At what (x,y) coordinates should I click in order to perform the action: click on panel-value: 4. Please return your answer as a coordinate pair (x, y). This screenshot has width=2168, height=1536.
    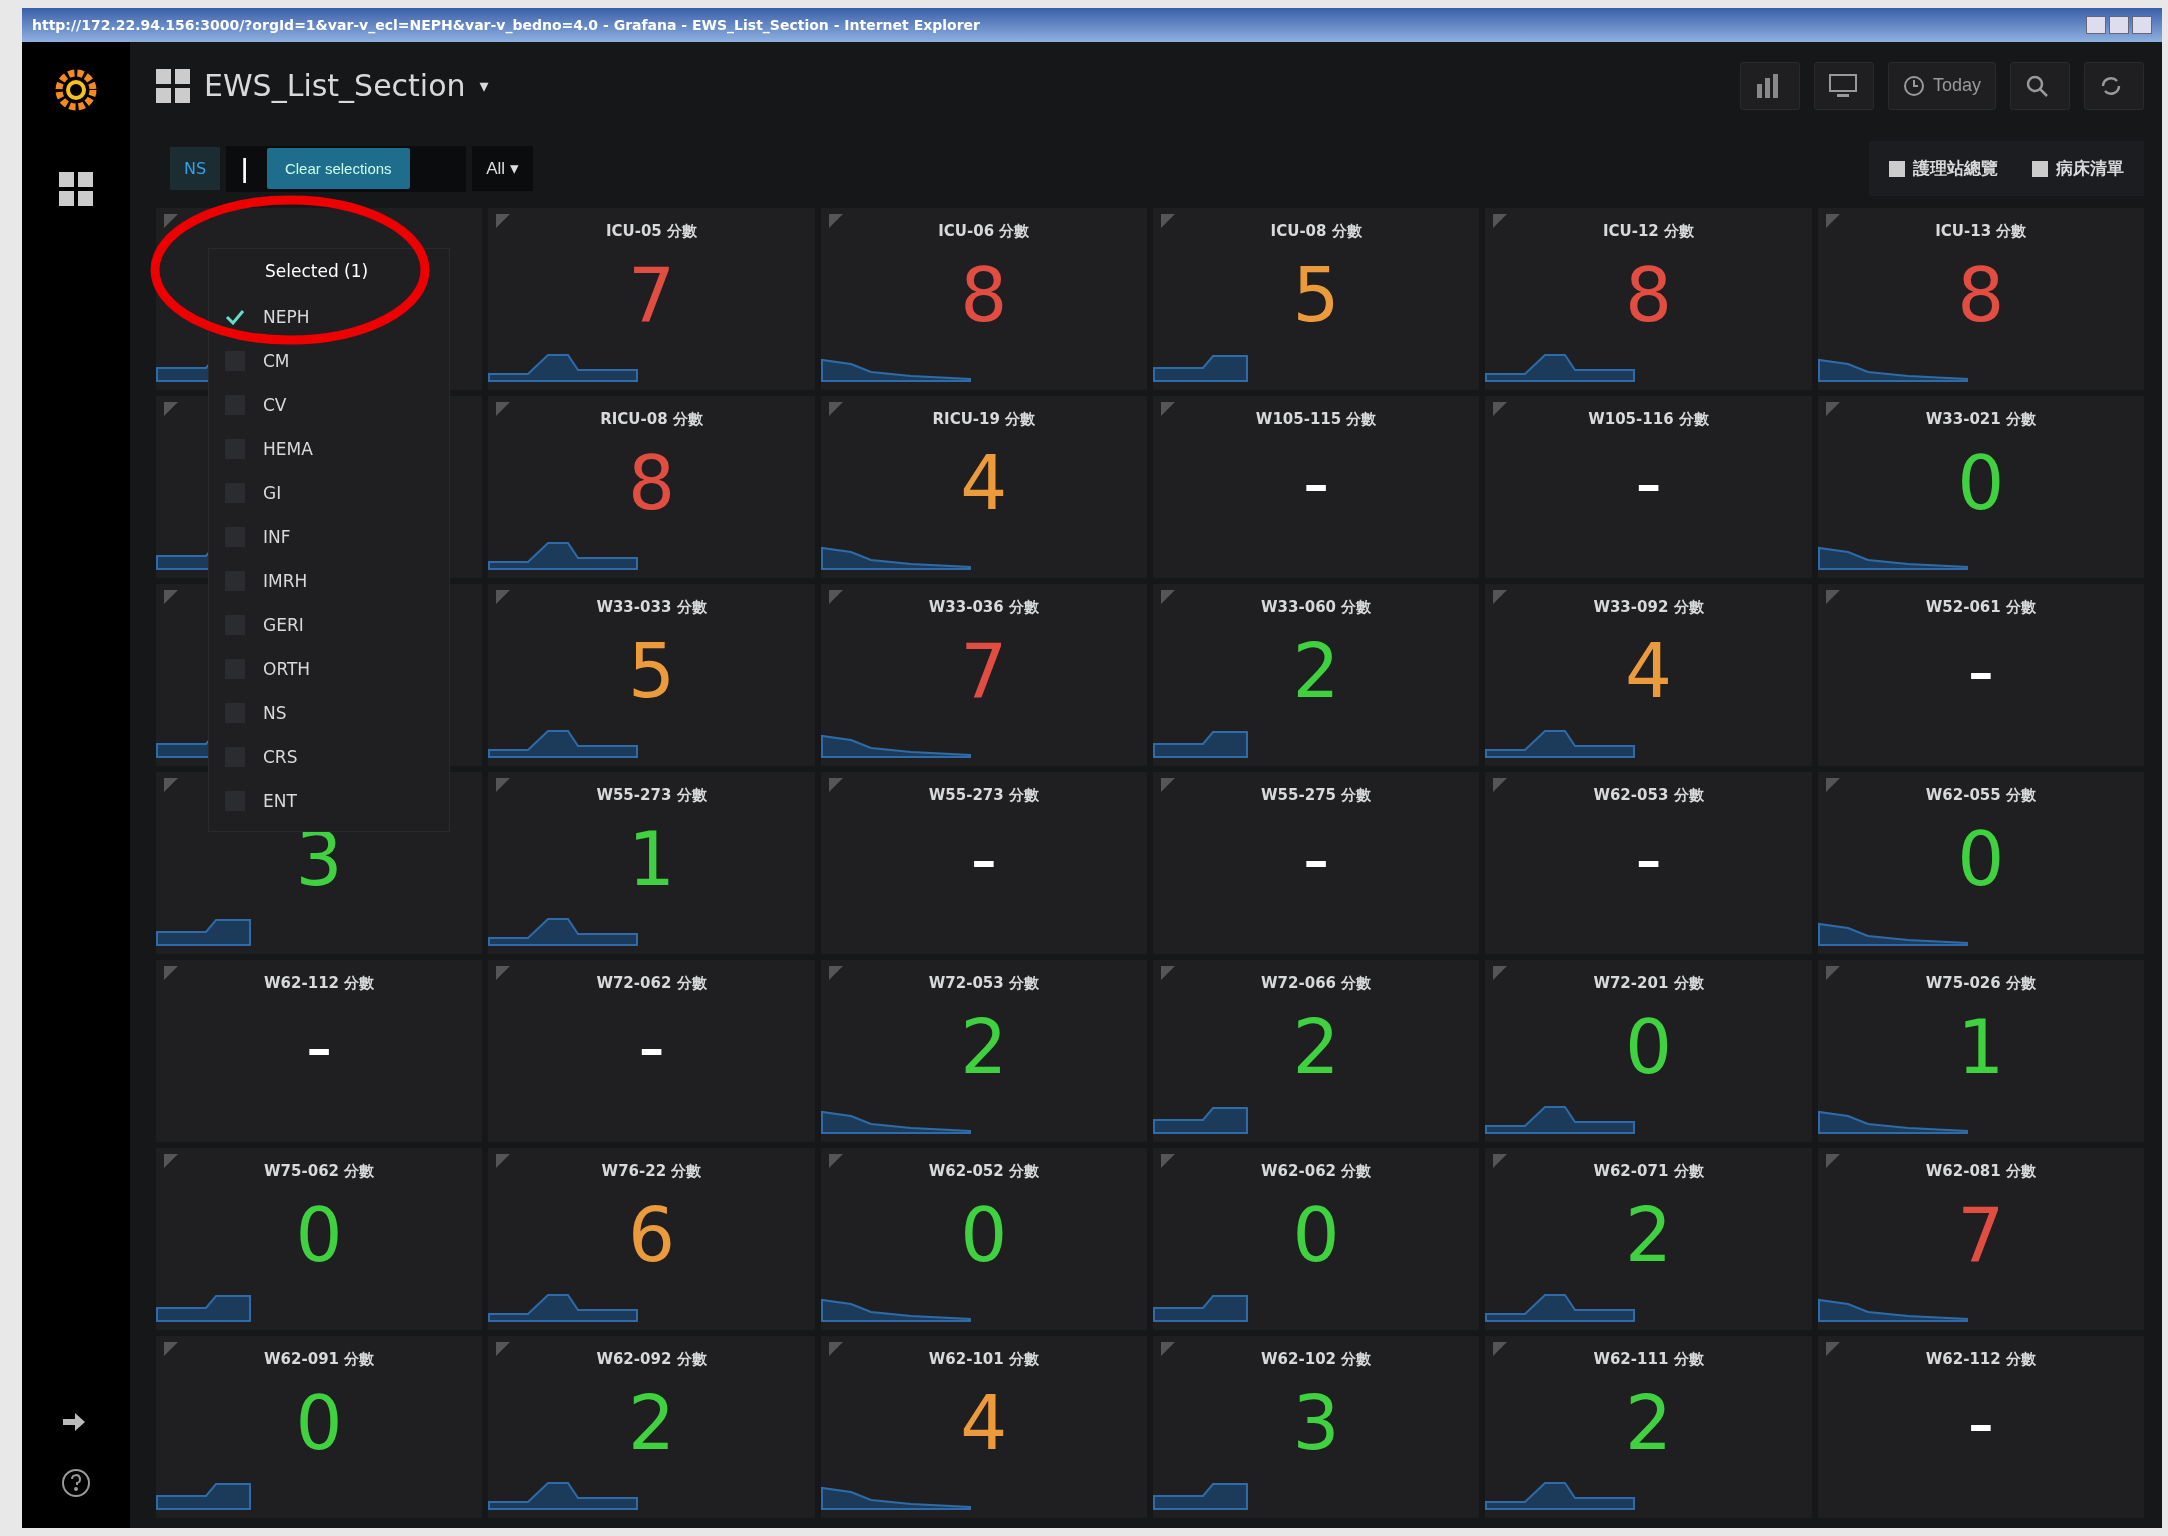
    Looking at the image, I should click on (984, 1423).